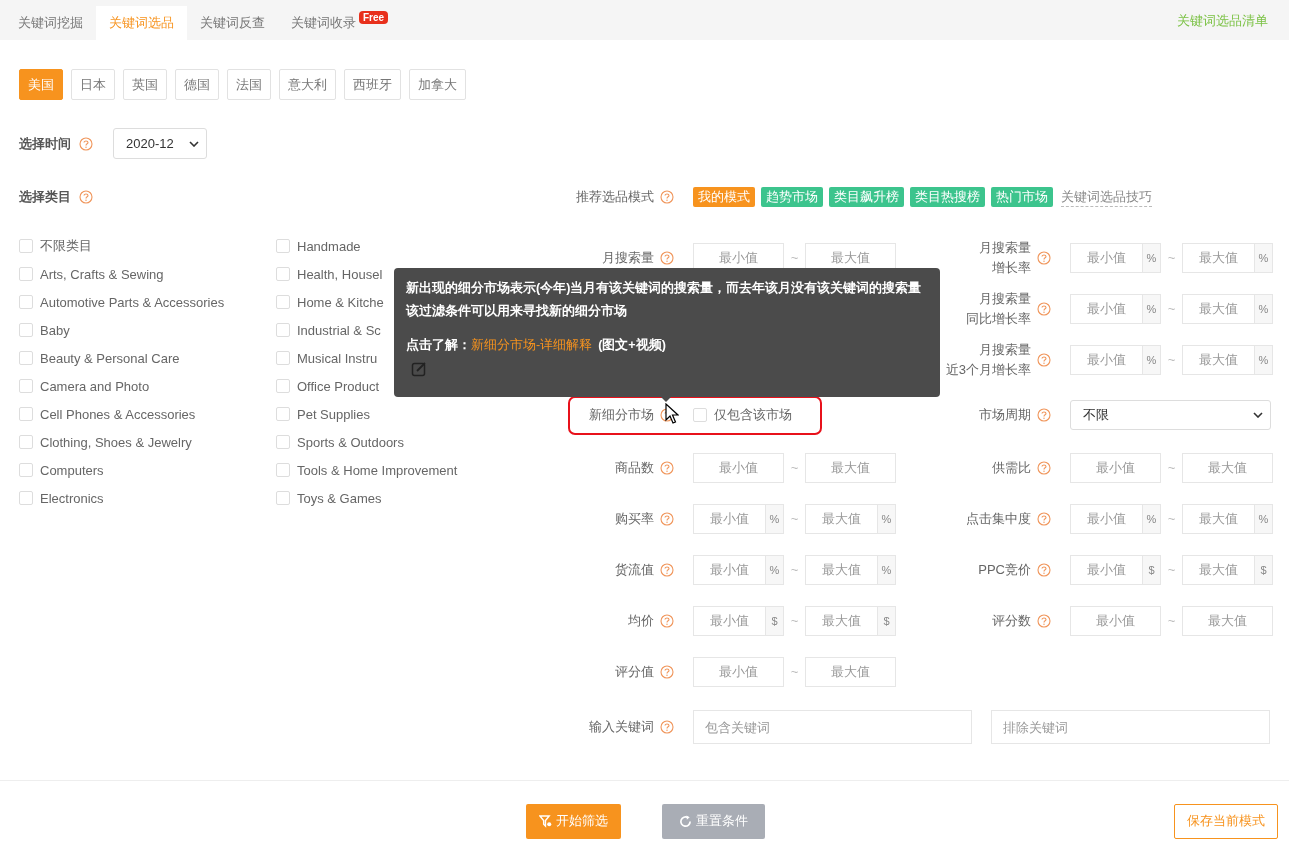  Describe the element at coordinates (340, 23) in the screenshot. I see `tab: 关键词收录 $^{Free}$` at that location.